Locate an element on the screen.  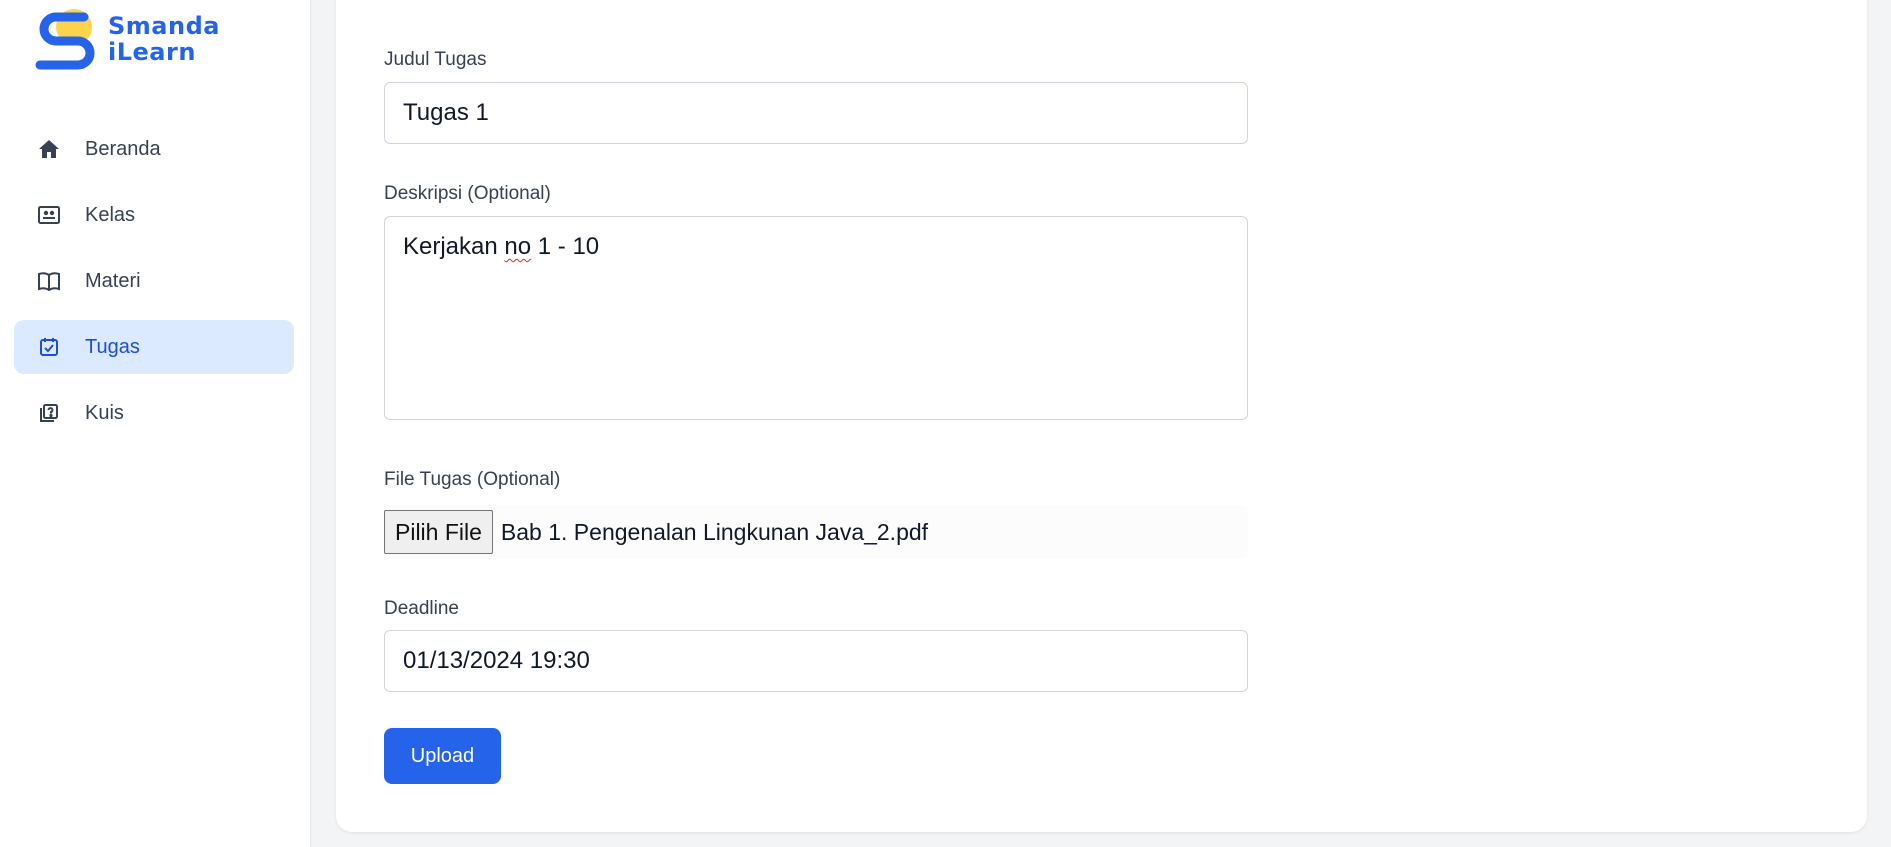
spellcheck-word: no is located at coordinates (518, 246).